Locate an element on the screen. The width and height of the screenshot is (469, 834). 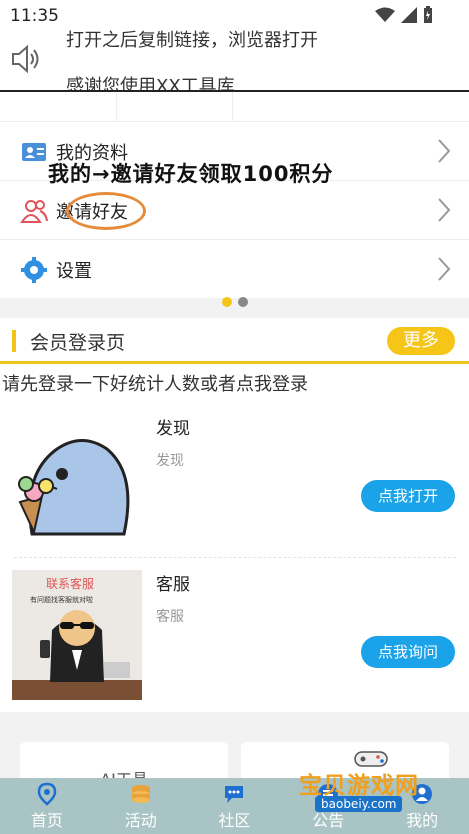
signal-icon is located at coordinates (409, 15).